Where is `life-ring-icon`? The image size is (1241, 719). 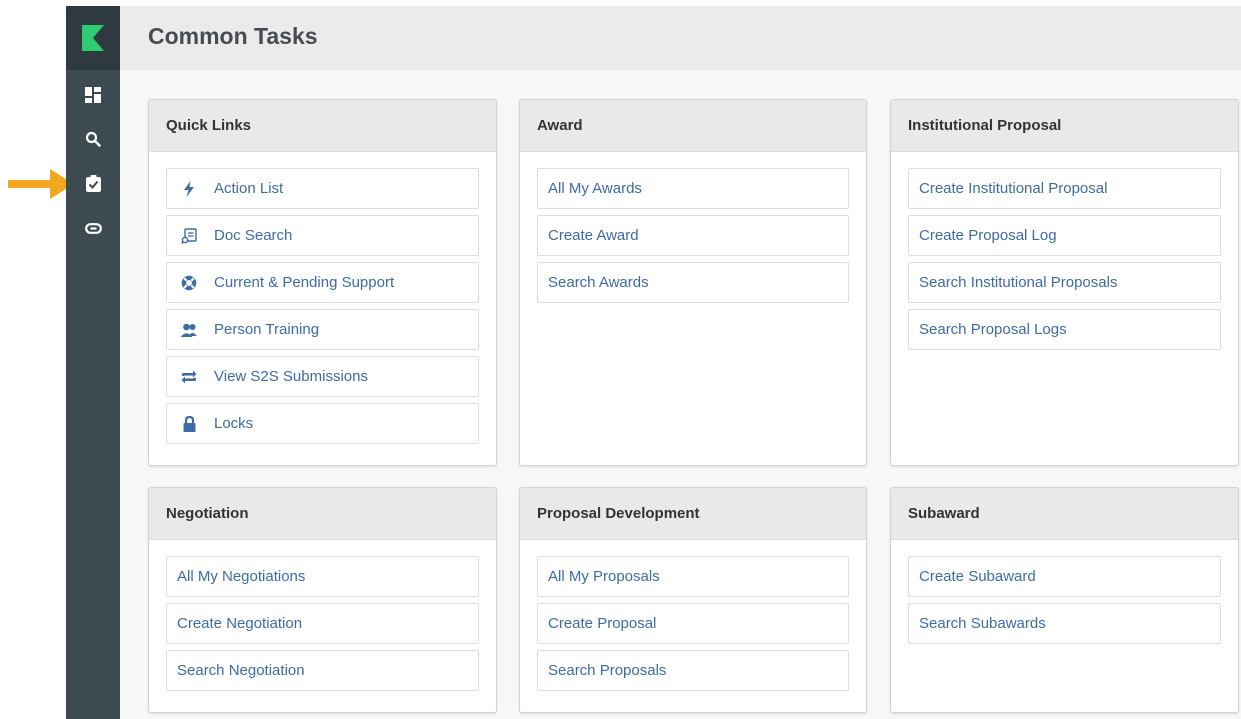 life-ring-icon is located at coordinates (189, 283).